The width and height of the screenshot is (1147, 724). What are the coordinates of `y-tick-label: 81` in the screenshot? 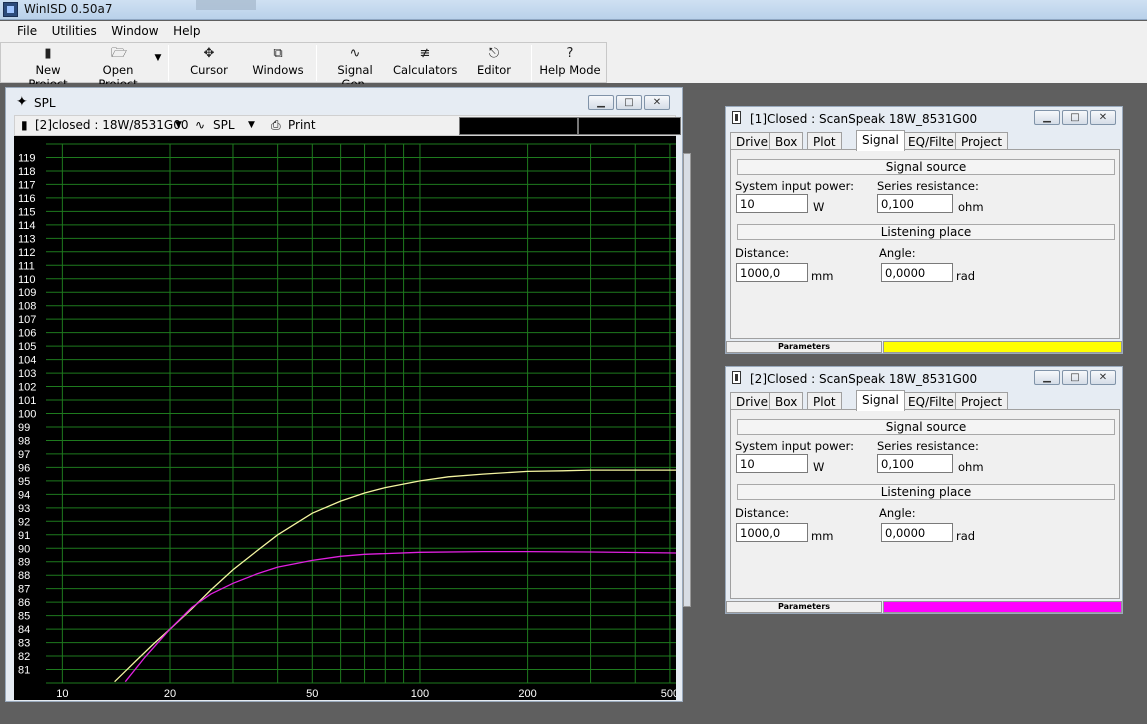 It's located at (24, 671).